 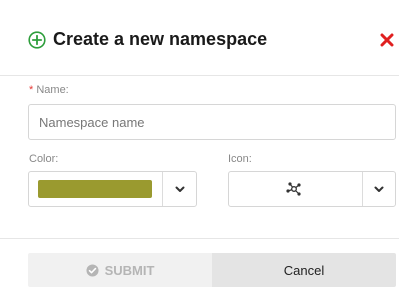 I want to click on namespace-name-input, so click(x=212, y=122).